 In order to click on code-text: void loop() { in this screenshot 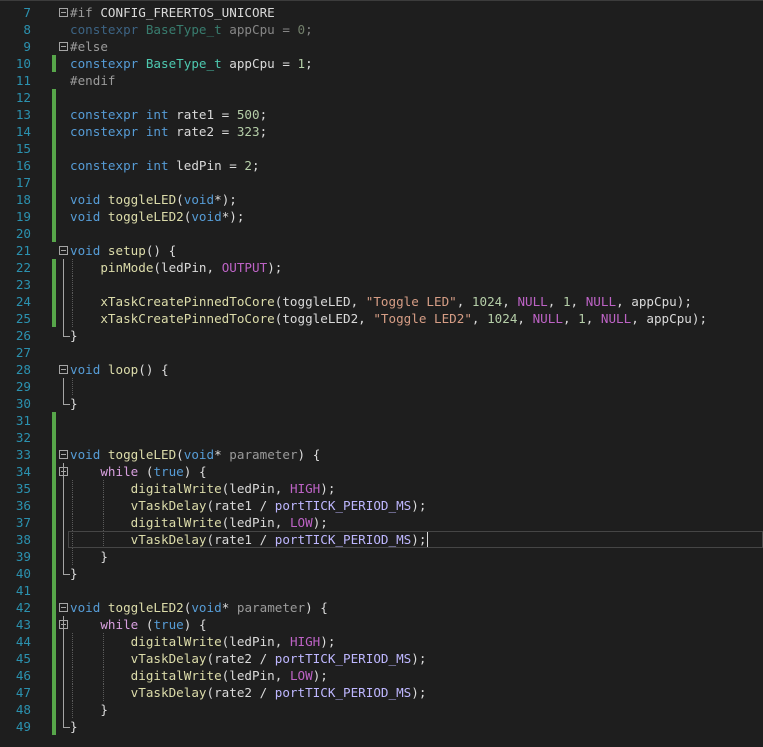, I will do `click(119, 369)`.